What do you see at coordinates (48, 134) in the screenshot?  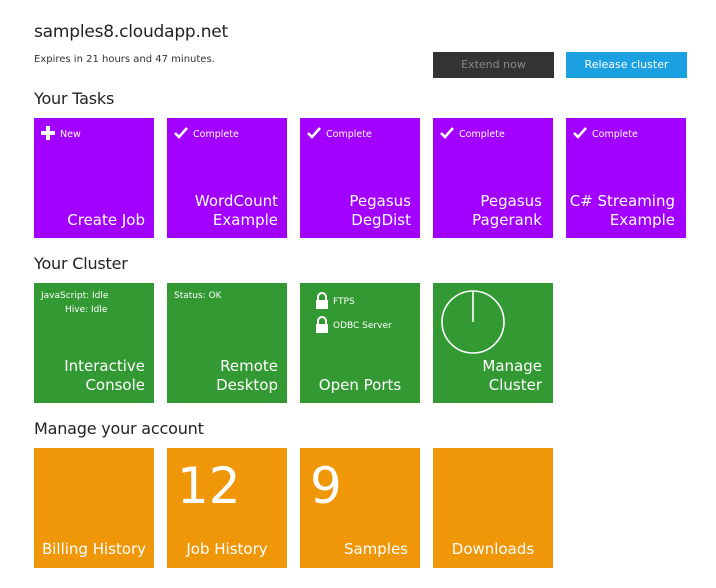 I see `plus-icon` at bounding box center [48, 134].